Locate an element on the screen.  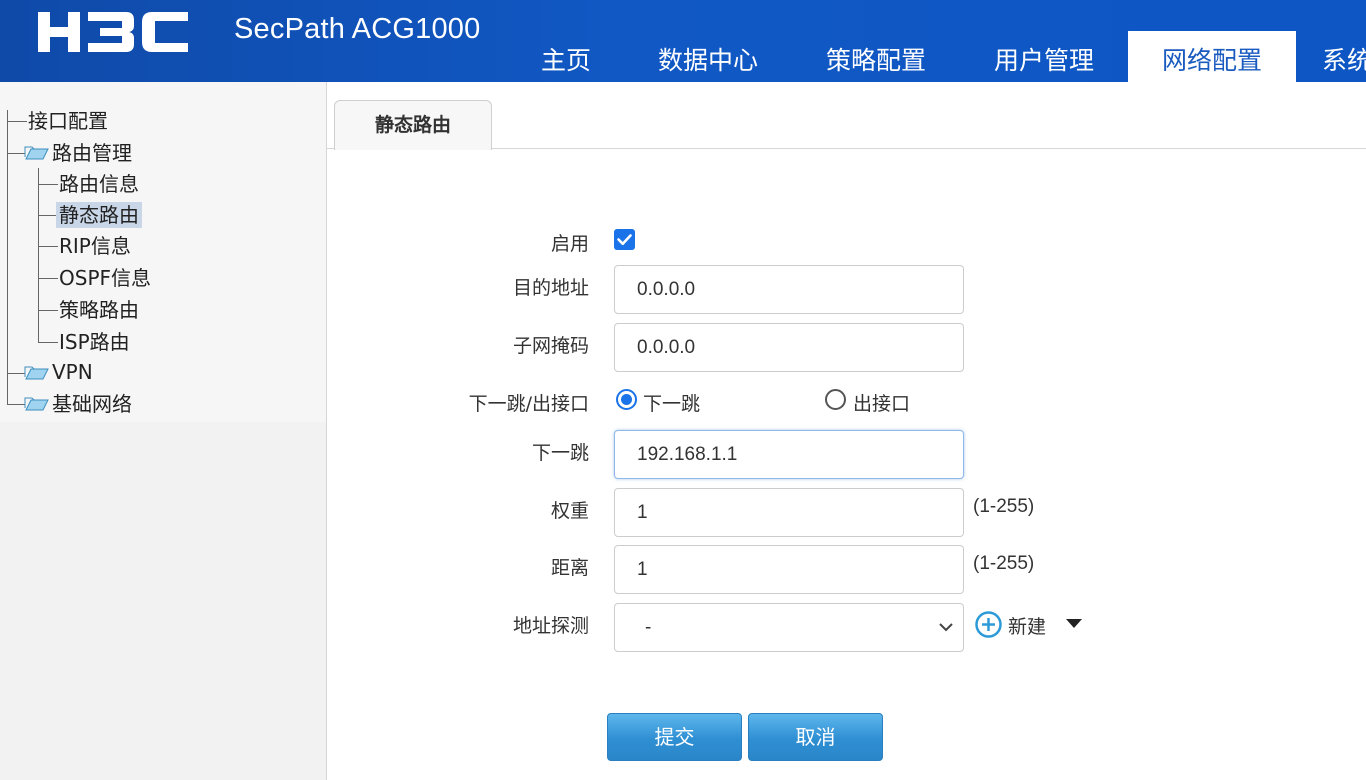
radio-next-hop-label: 下一跳 is located at coordinates (672, 404).